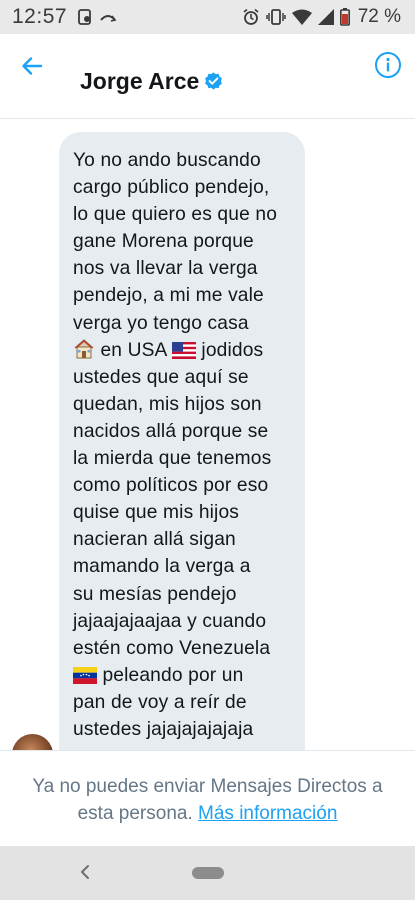 The height and width of the screenshot is (900, 415). I want to click on learn-more-link: Más información, so click(267, 813).